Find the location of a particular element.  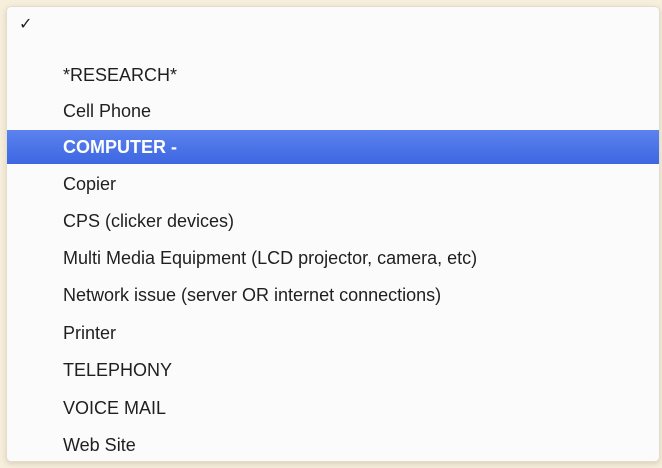

menu-item-label: TELEPHONY is located at coordinates (118, 370).